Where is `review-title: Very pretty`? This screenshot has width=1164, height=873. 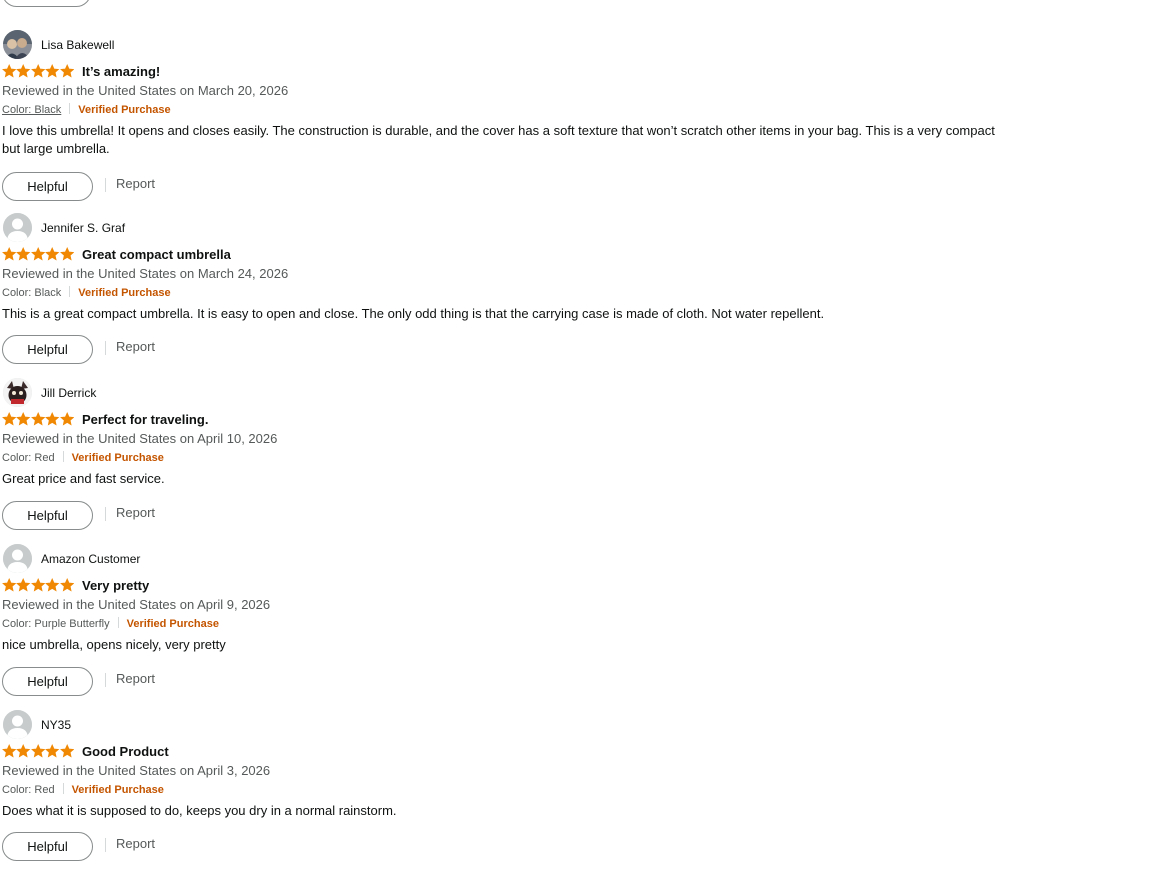
review-title: Very pretty is located at coordinates (115, 585).